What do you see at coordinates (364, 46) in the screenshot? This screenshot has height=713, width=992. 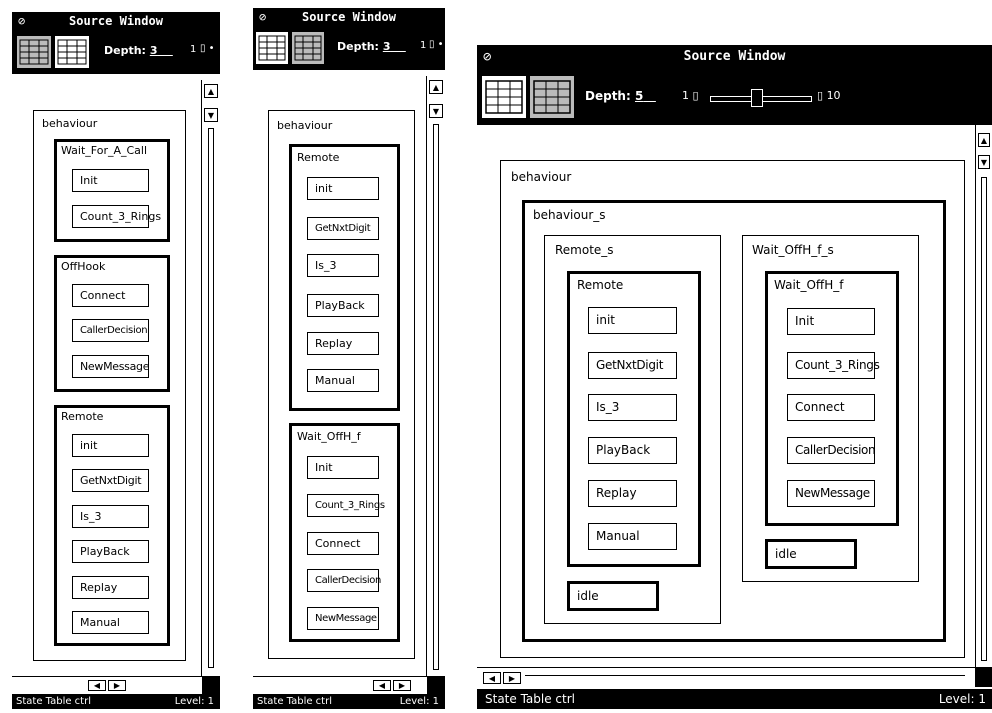 I see `depth-label: Depth: 3` at bounding box center [364, 46].